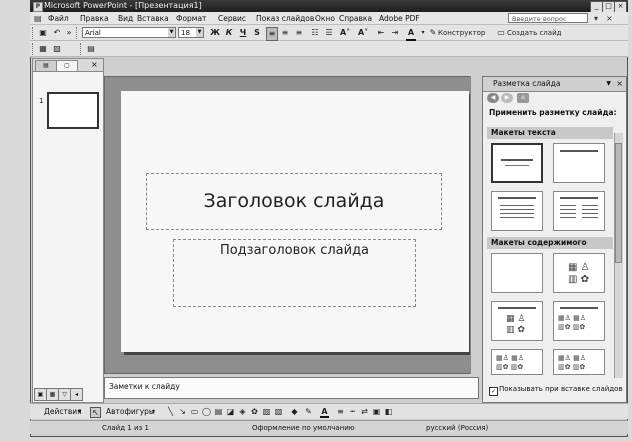 The width and height of the screenshot is (632, 441). Describe the element at coordinates (130, 412) in the screenshot. I see `autoshapes-menu: Автофигуры` at that location.